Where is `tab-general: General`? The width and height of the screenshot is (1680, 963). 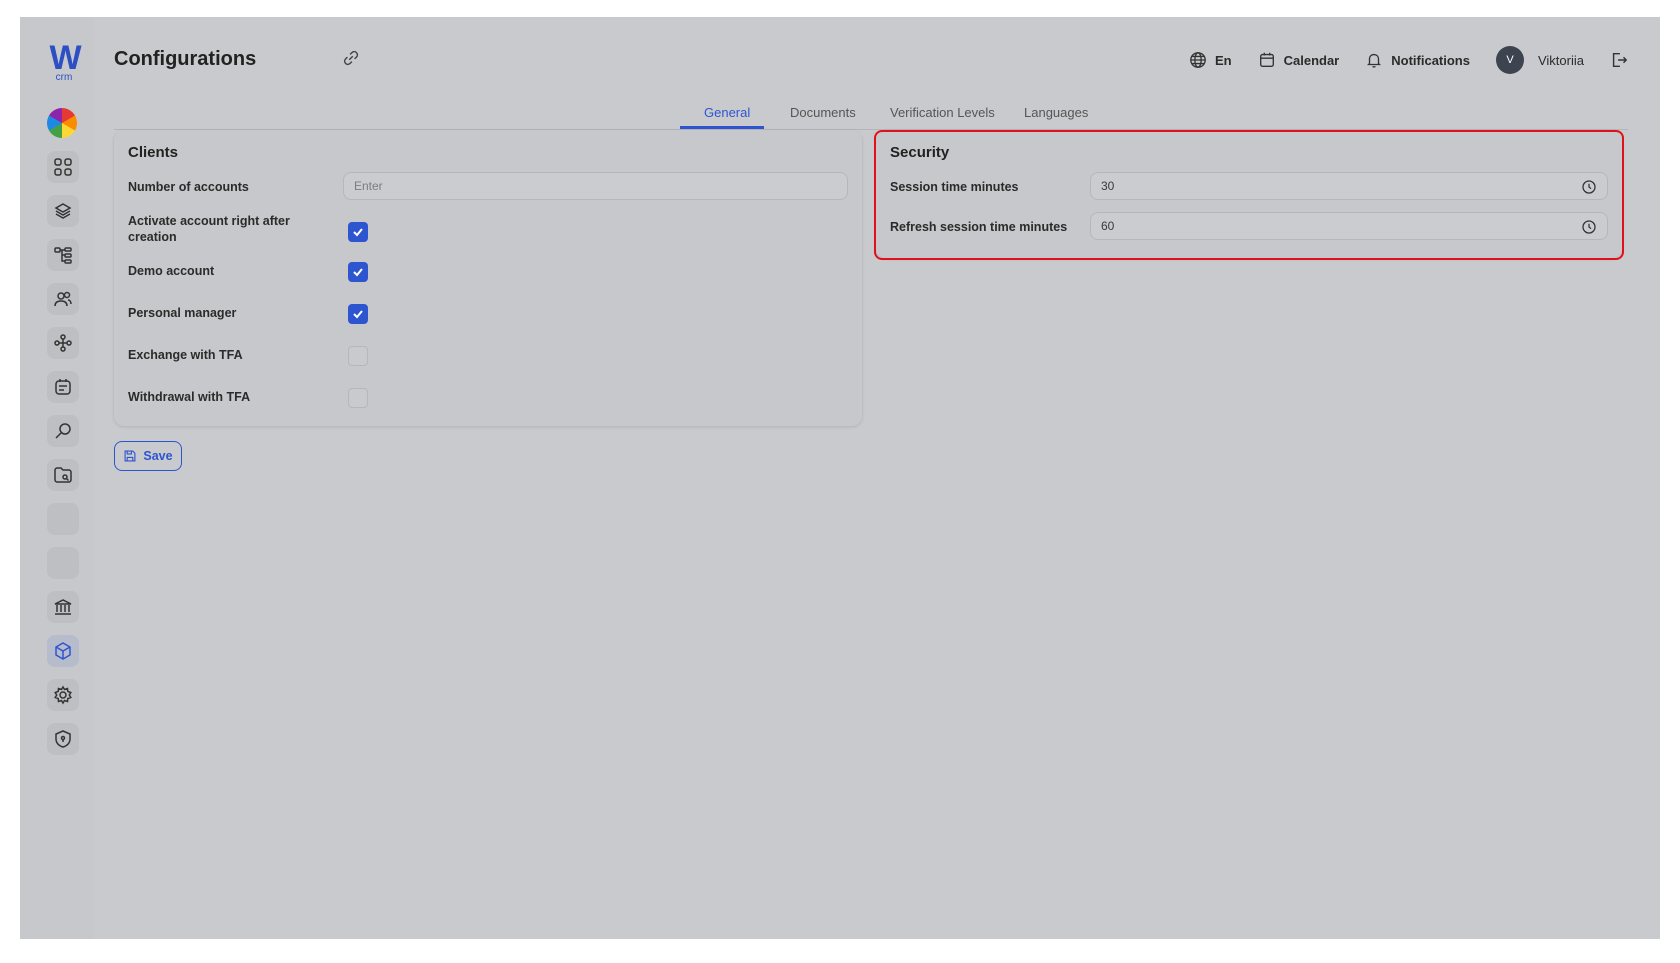 tab-general: General is located at coordinates (727, 112).